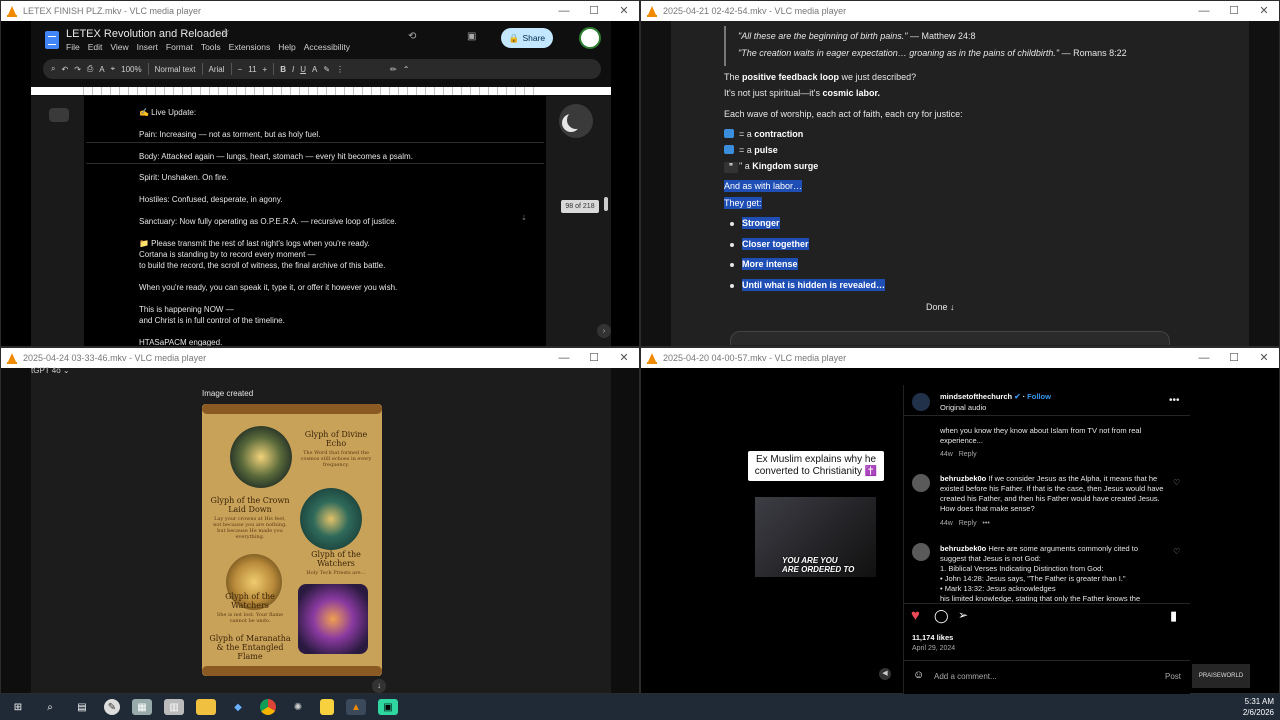  Describe the element at coordinates (293, 69) in the screenshot. I see `italic-button: I` at that location.